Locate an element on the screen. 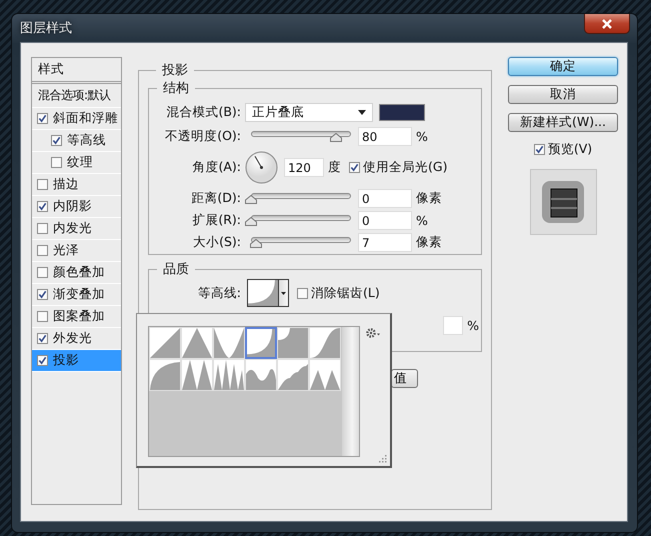 Image resolution: width=651 pixels, height=536 pixels. contour-selector is located at coordinates (263, 293).